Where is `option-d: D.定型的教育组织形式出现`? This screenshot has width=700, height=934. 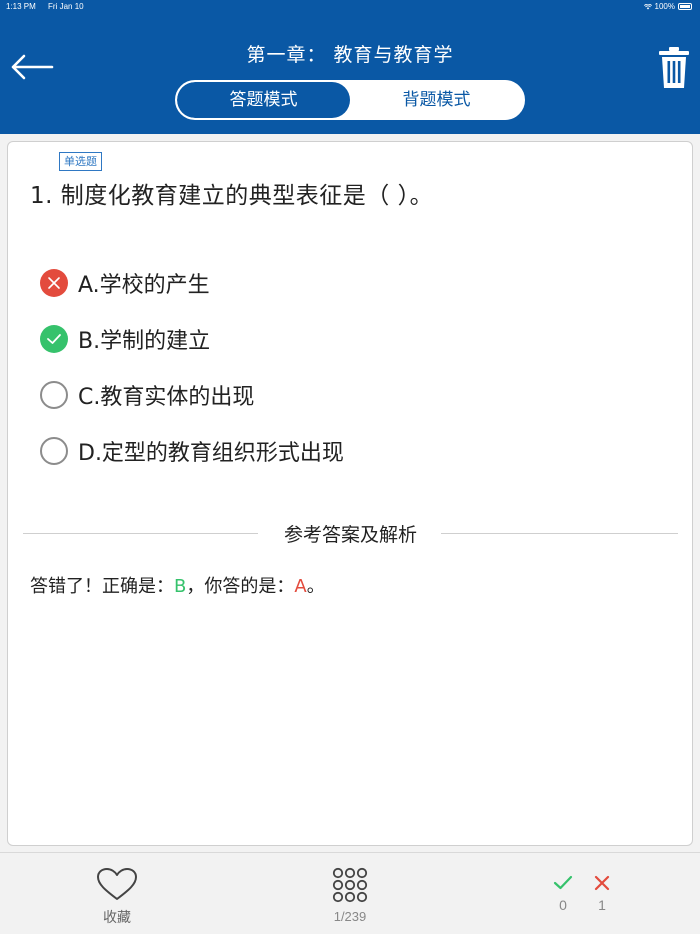
option-d: D.定型的教育组织形式出现 is located at coordinates (192, 451).